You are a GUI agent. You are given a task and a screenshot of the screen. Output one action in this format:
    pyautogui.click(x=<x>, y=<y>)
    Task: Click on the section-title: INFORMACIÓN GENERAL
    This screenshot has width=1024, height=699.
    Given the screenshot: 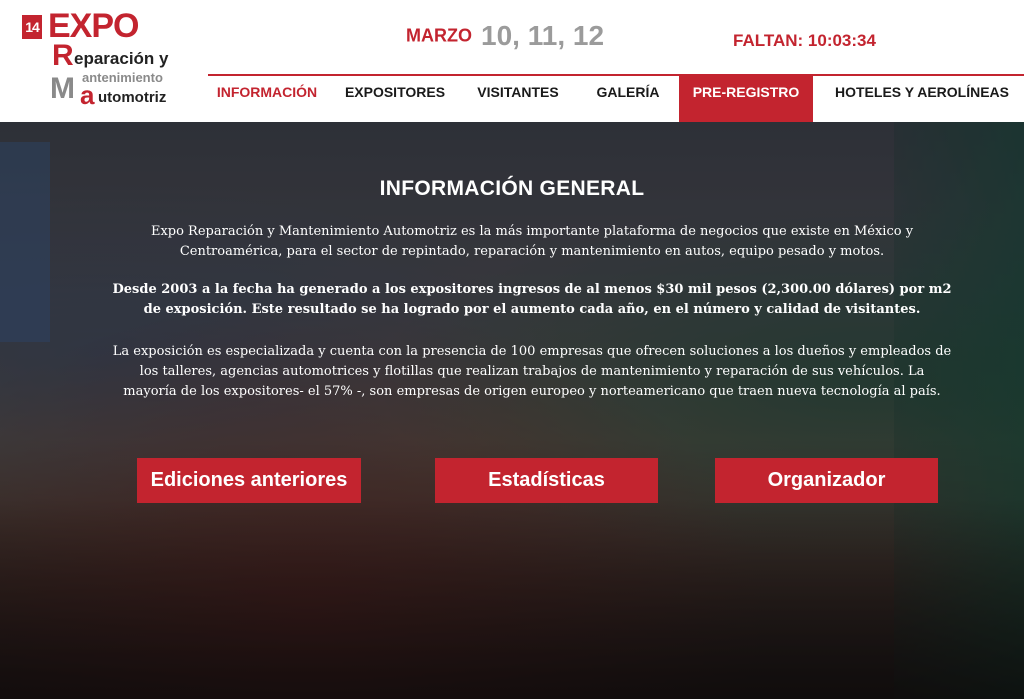 What is the action you would take?
    pyautogui.click(x=512, y=188)
    